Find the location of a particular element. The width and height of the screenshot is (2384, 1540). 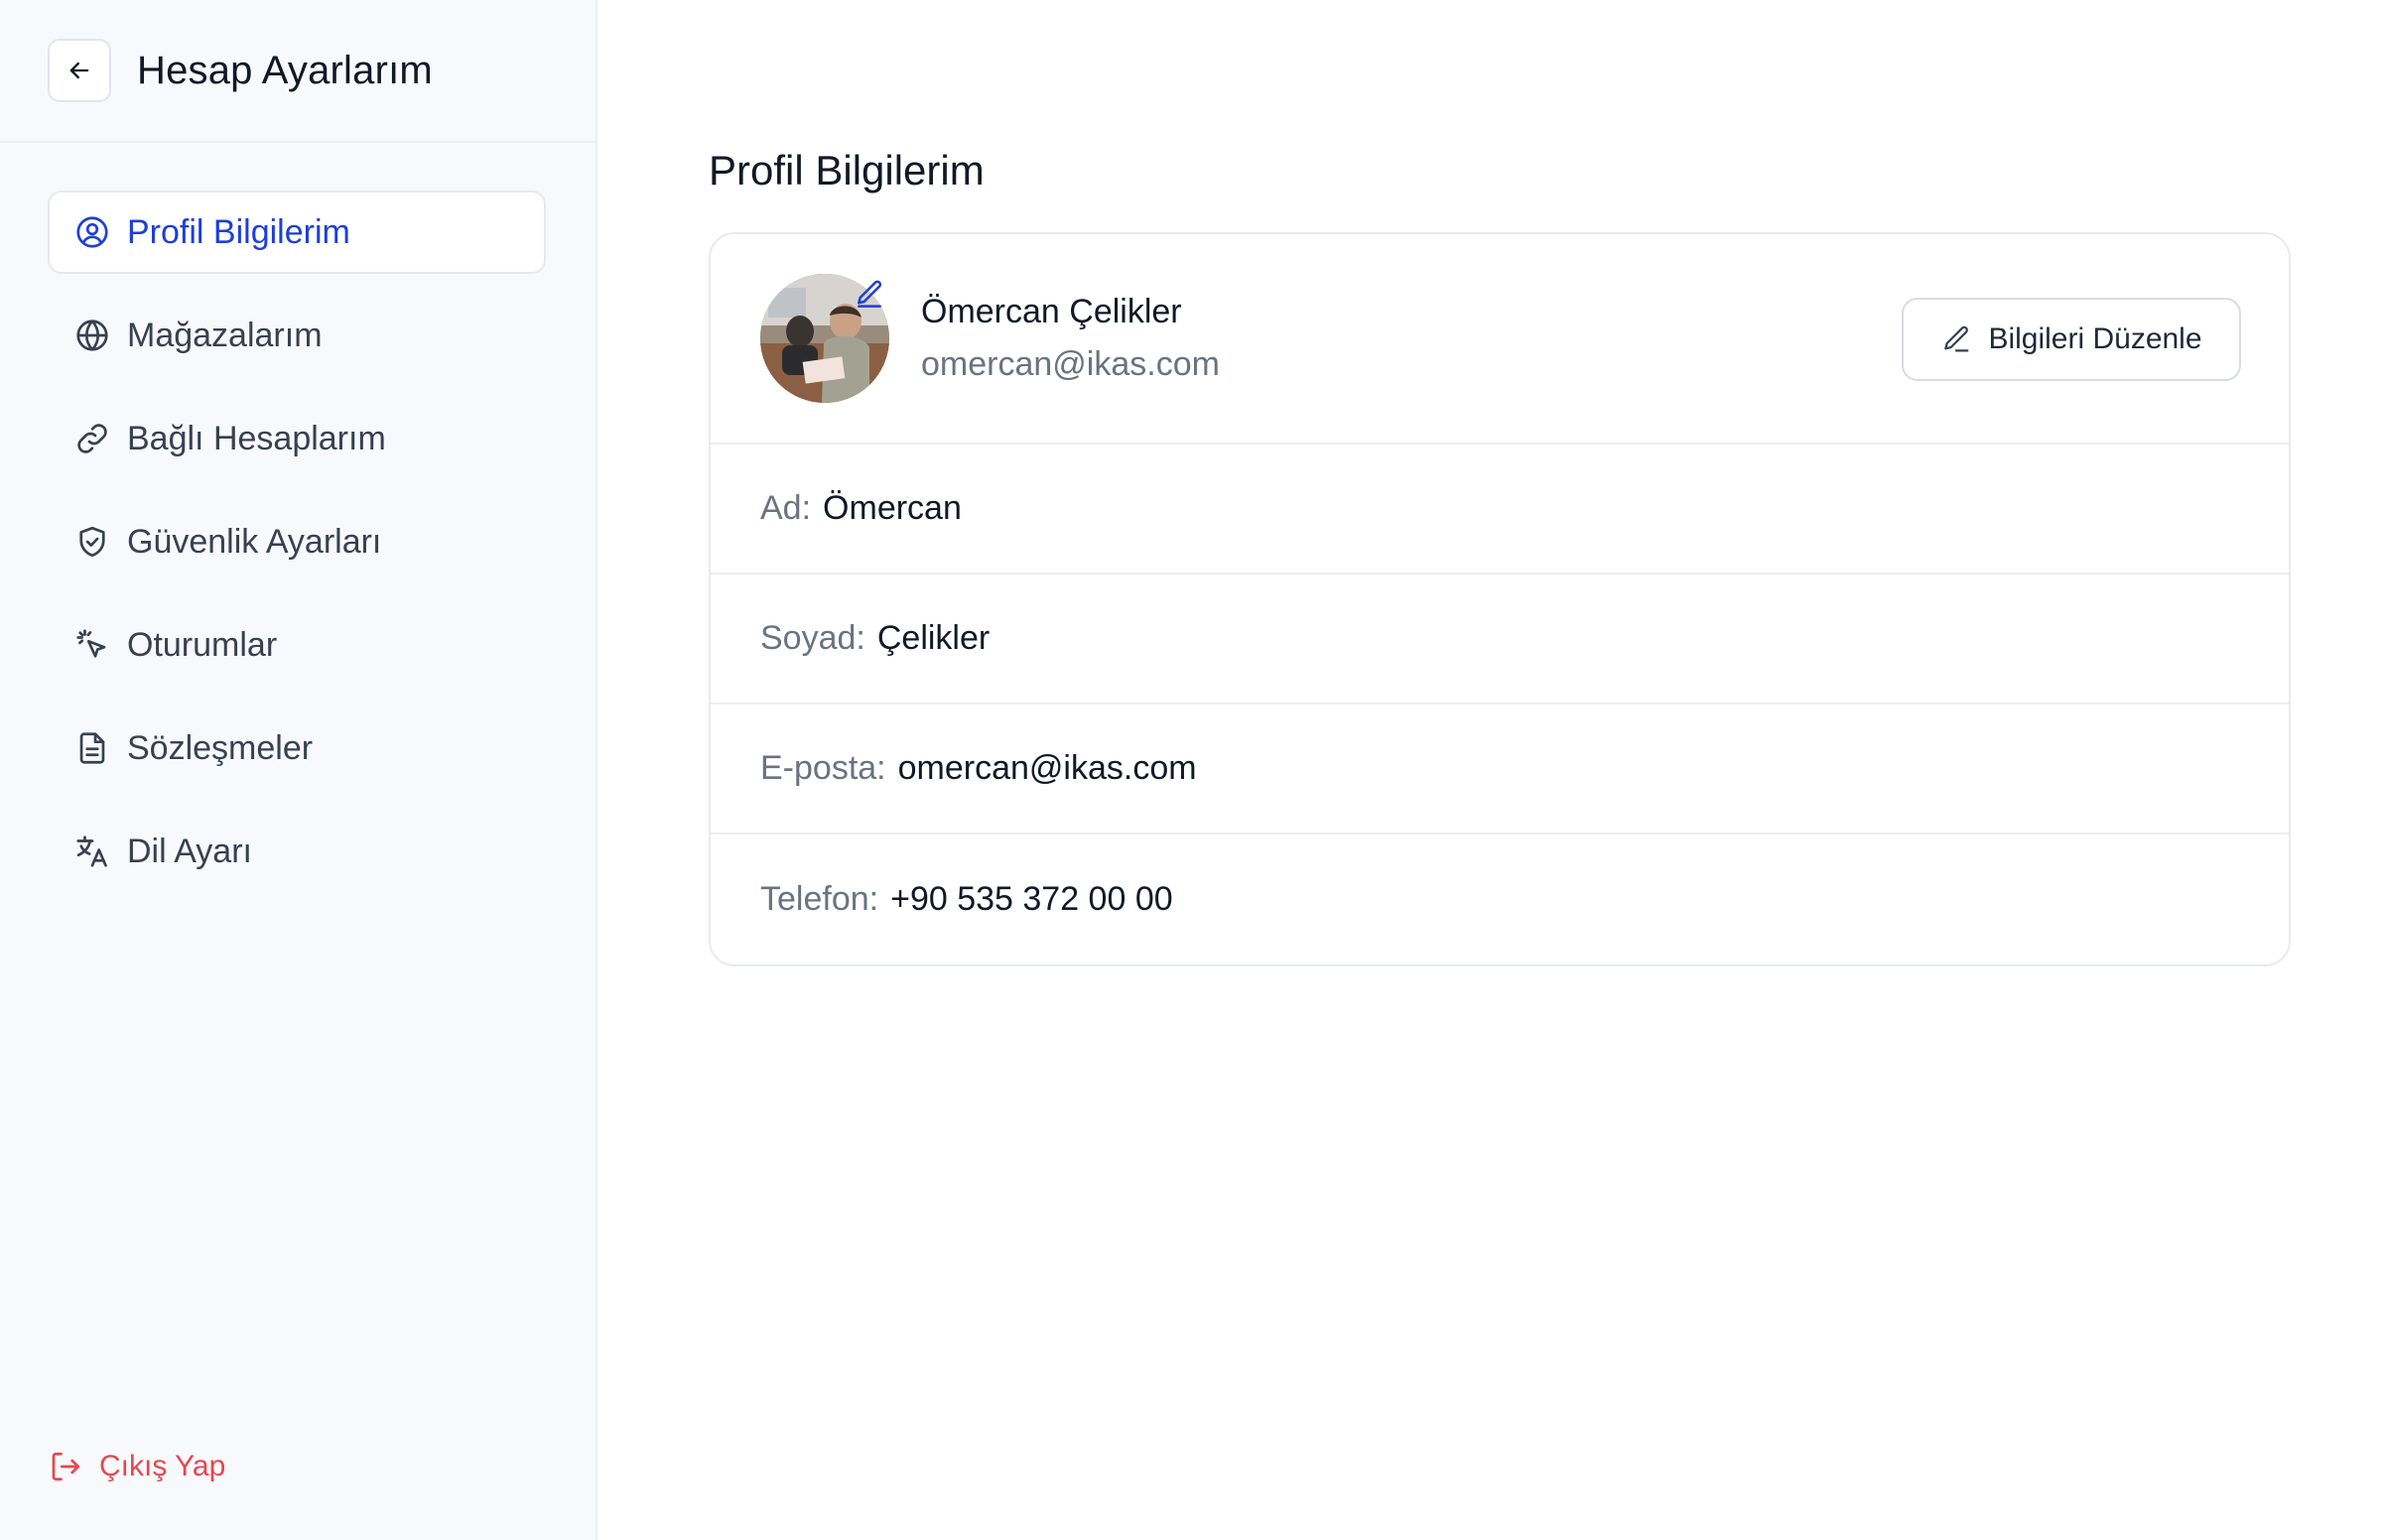

sidebar-title: Hesap Ayarlarım is located at coordinates (285, 70).